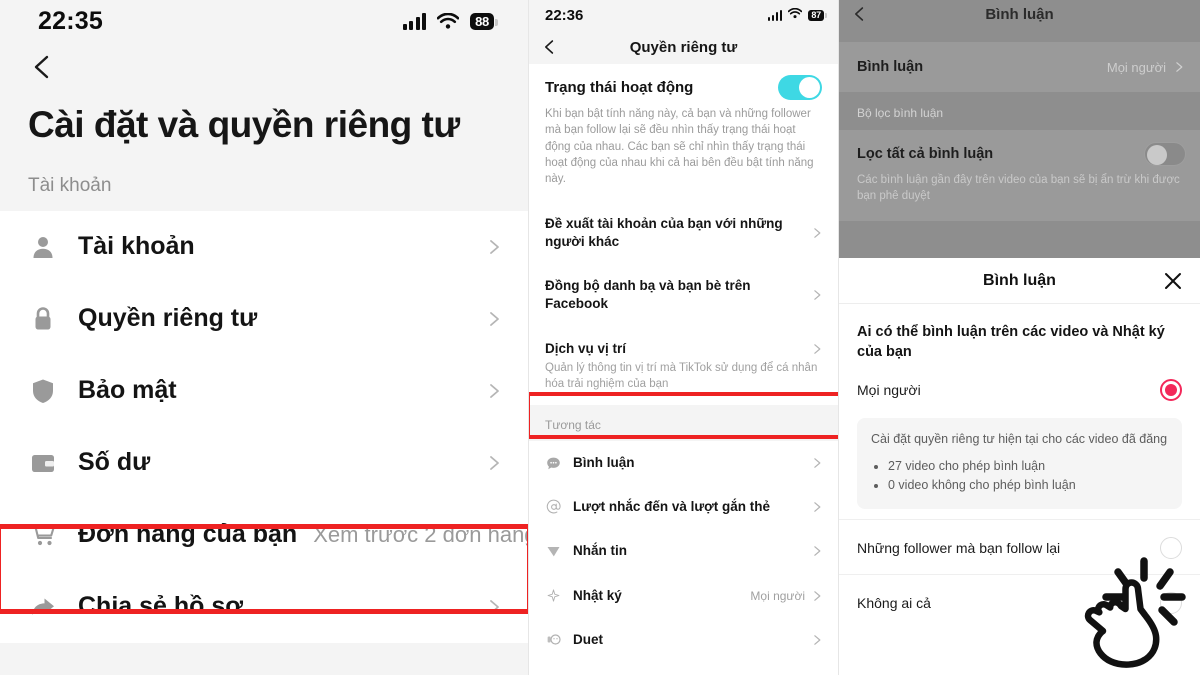 Image resolution: width=1200 pixels, height=675 pixels. What do you see at coordinates (1136, 67) in the screenshot?
I see `comments-permission-value: Mọi người` at bounding box center [1136, 67].